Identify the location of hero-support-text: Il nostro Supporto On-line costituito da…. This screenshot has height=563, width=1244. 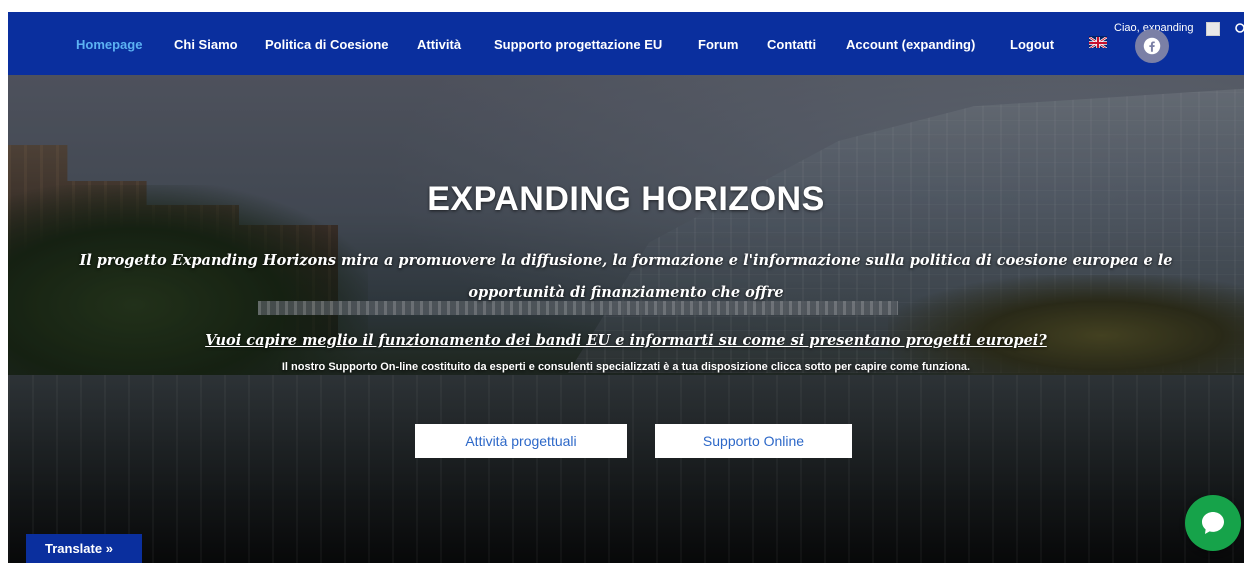
(626, 367).